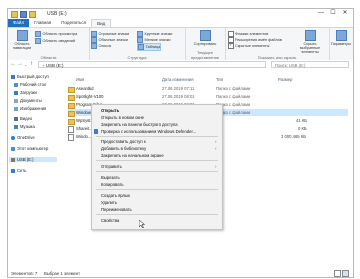 This screenshot has width=360, height=279. Describe the element at coordinates (219, 79) in the screenshot. I see `column-header-type: Тип` at that location.